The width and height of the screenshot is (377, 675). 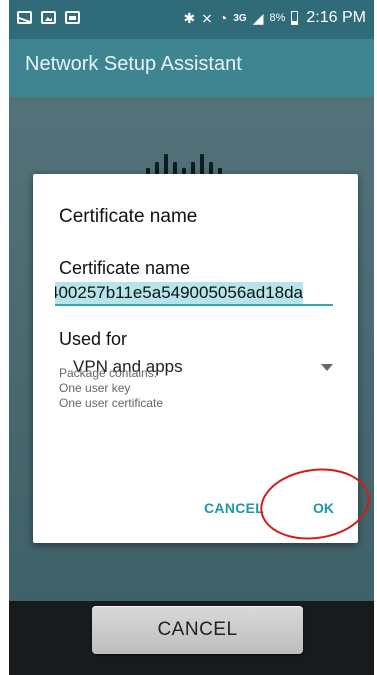 I want to click on calendar-icon, so click(x=72, y=17).